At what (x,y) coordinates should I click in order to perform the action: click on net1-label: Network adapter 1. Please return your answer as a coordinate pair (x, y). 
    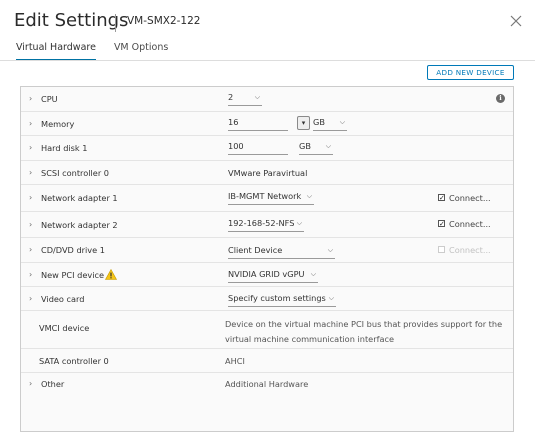
    Looking at the image, I should click on (79, 198).